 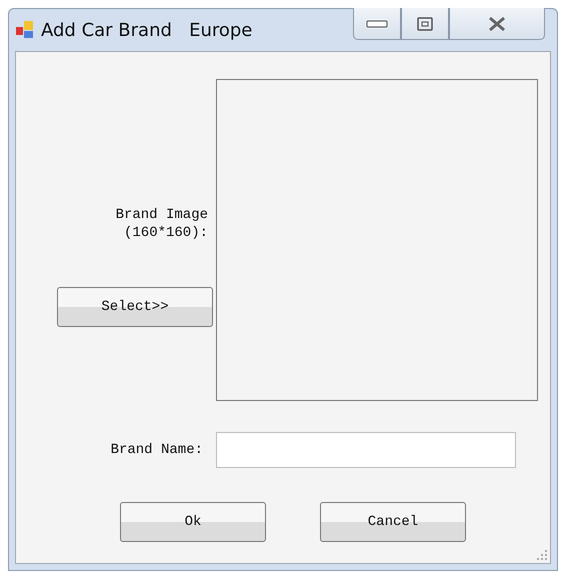 What do you see at coordinates (135, 307) in the screenshot?
I see `select-button: Select>>` at bounding box center [135, 307].